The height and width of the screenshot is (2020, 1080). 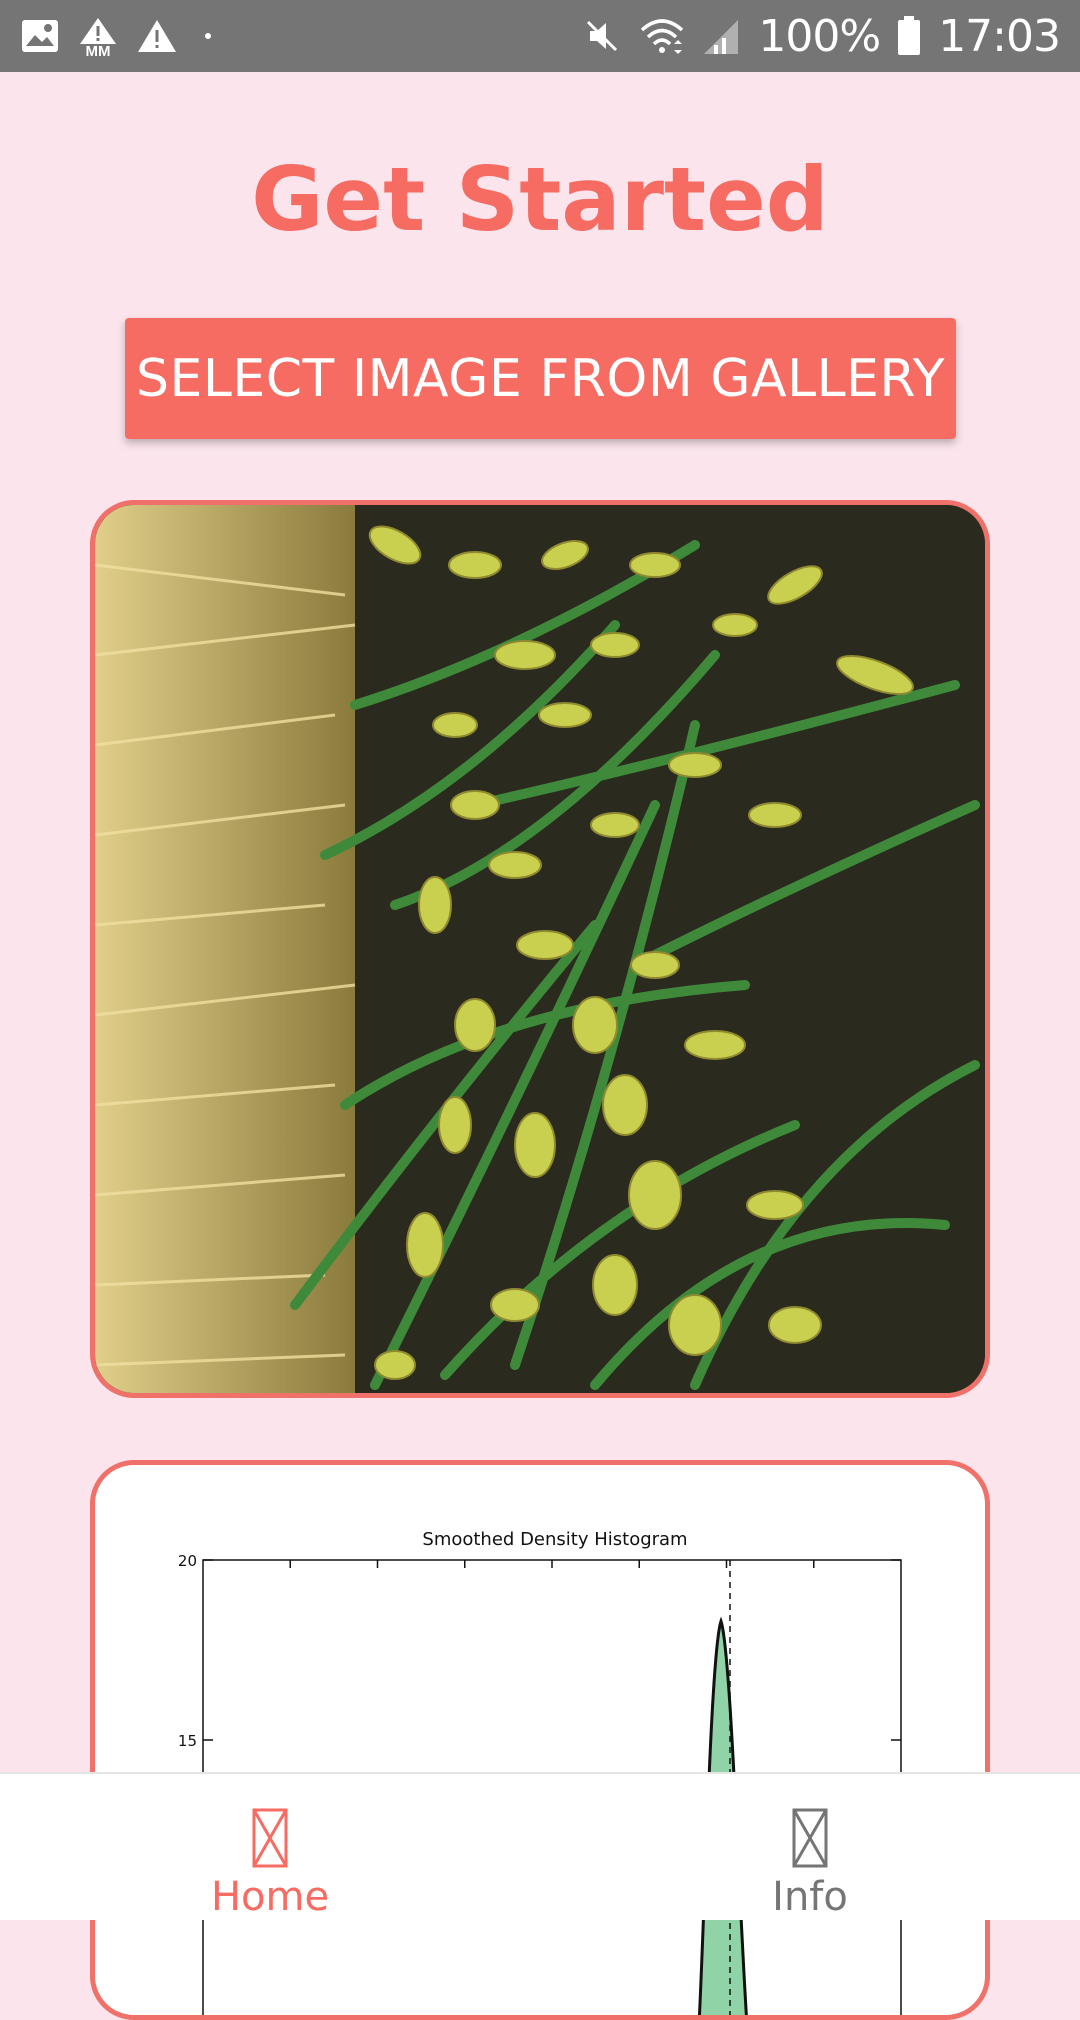 I want to click on clock: 17:03, so click(x=999, y=36).